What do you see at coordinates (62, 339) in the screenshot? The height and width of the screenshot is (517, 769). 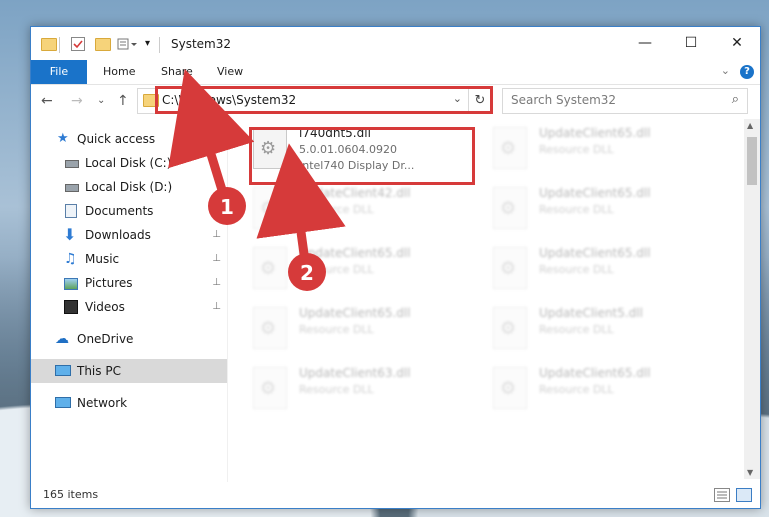 I see `cloud-icon: ☁` at bounding box center [62, 339].